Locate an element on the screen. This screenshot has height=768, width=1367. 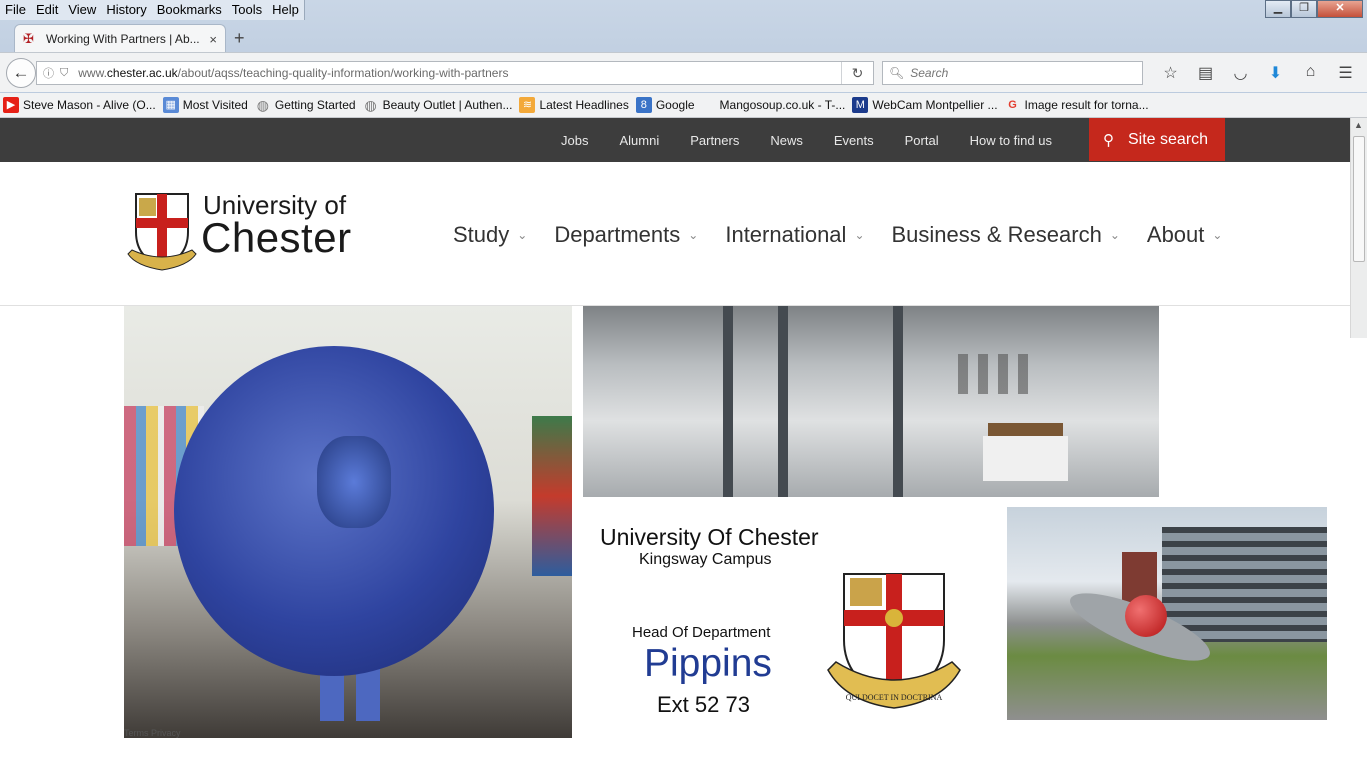
crest-logo-icon is located at coordinates (162, 232).